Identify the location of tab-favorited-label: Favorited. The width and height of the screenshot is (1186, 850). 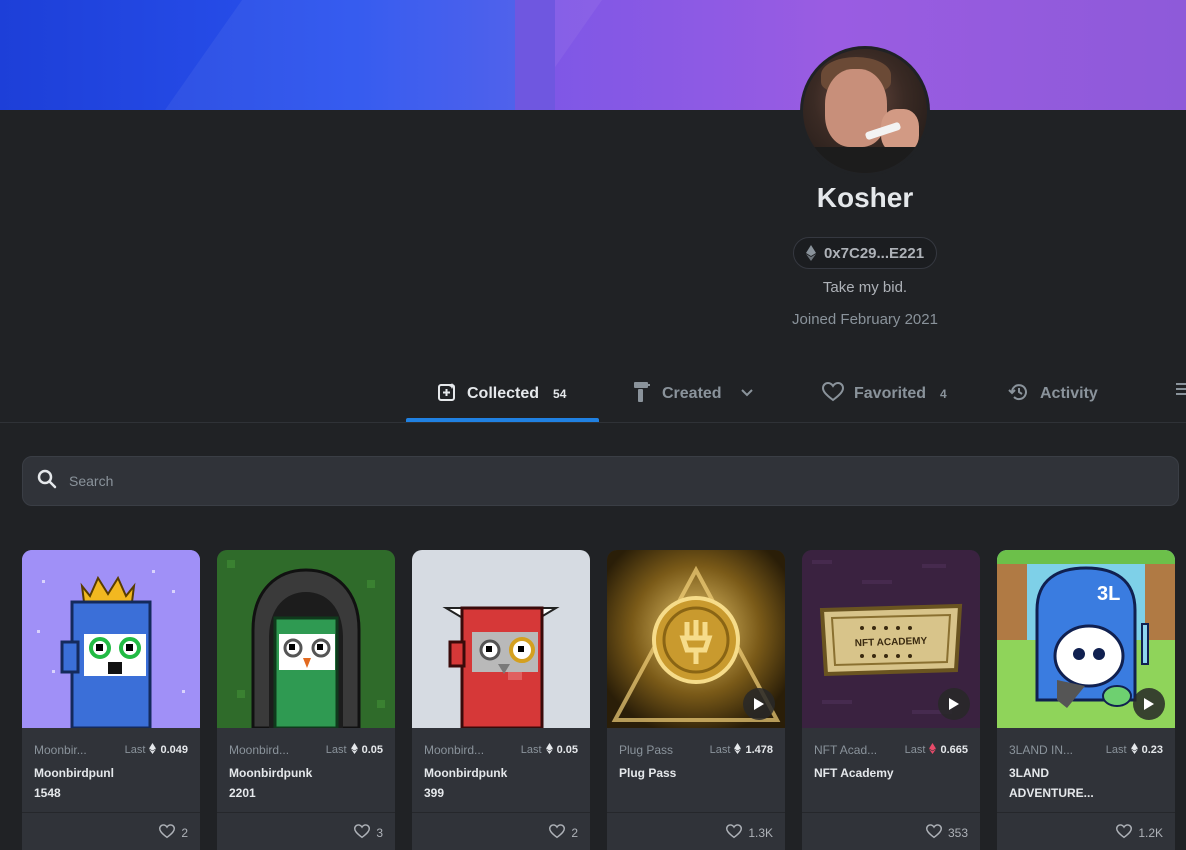
(890, 393).